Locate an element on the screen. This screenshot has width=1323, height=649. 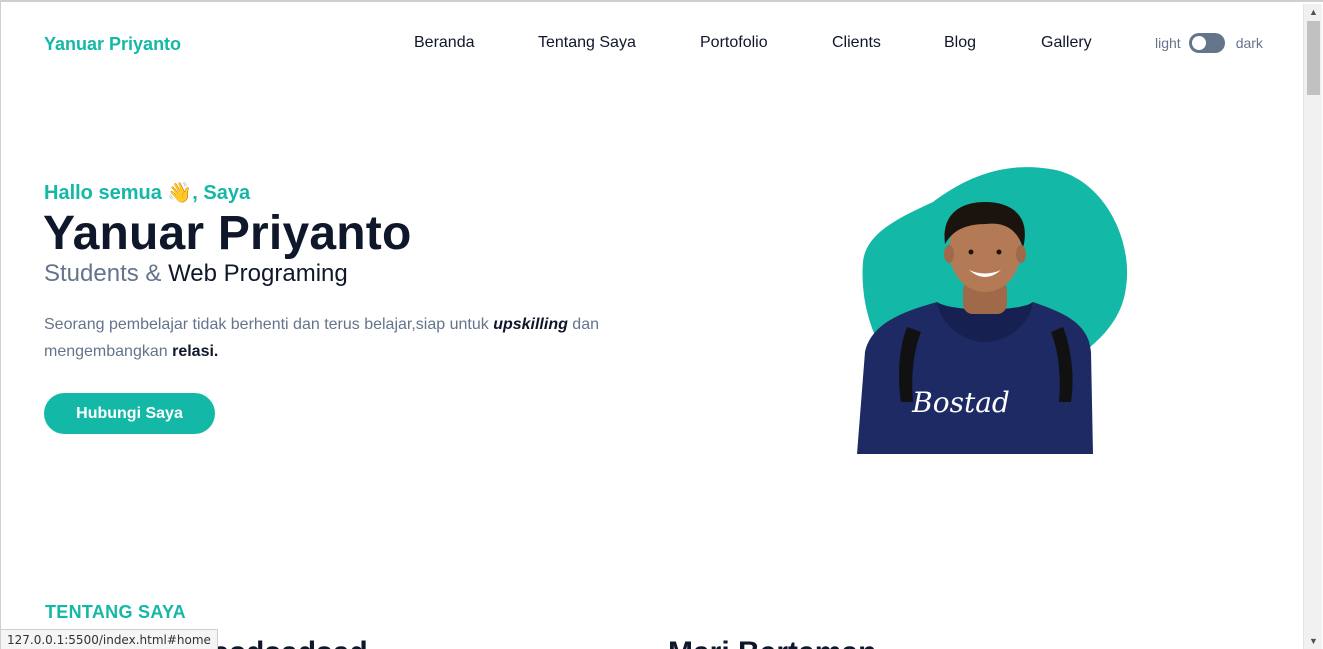
role-secondary: Web Programing is located at coordinates (258, 273).